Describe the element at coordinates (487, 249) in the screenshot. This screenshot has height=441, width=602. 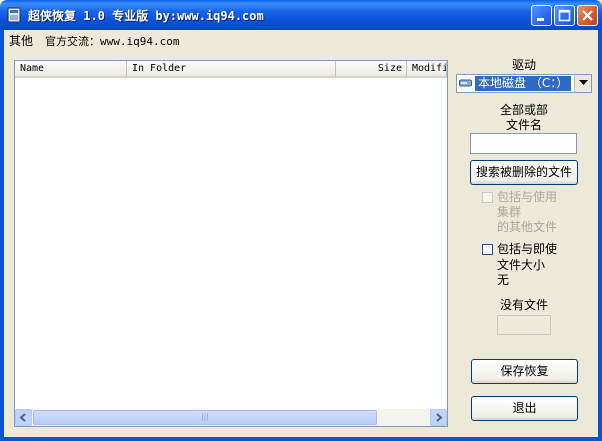
I see `include-immediate-checkbox` at that location.